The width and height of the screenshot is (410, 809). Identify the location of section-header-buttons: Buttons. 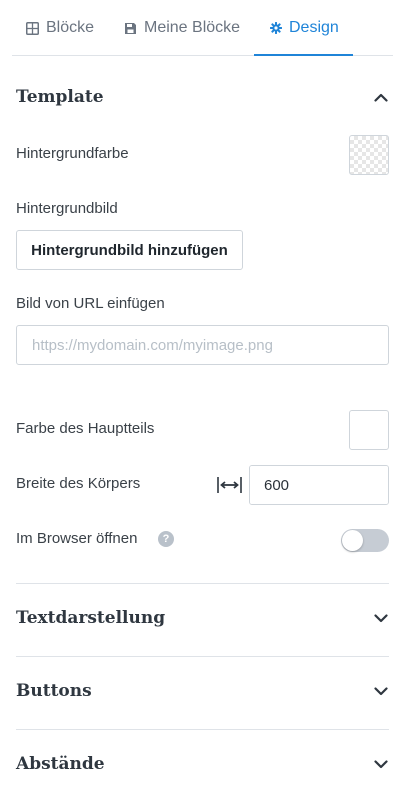
(202, 691).